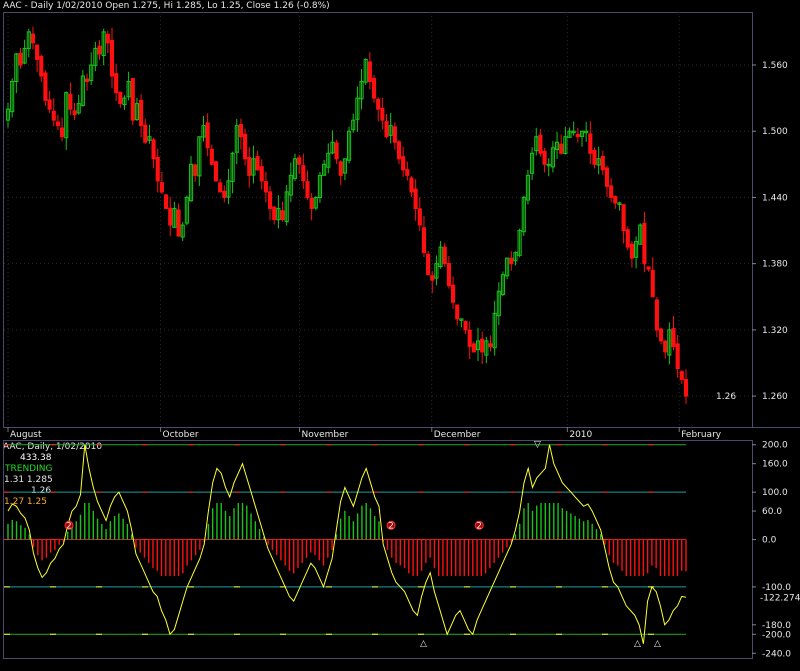 The height and width of the screenshot is (671, 800). I want to click on month-label: November, so click(325, 435).